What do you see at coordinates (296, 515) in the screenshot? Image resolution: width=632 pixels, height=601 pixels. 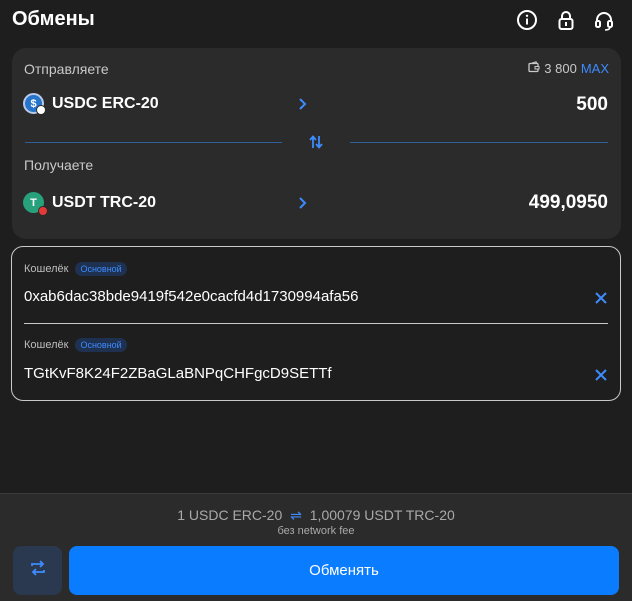 I see `exchange-arrows-icon: ⇌` at bounding box center [296, 515].